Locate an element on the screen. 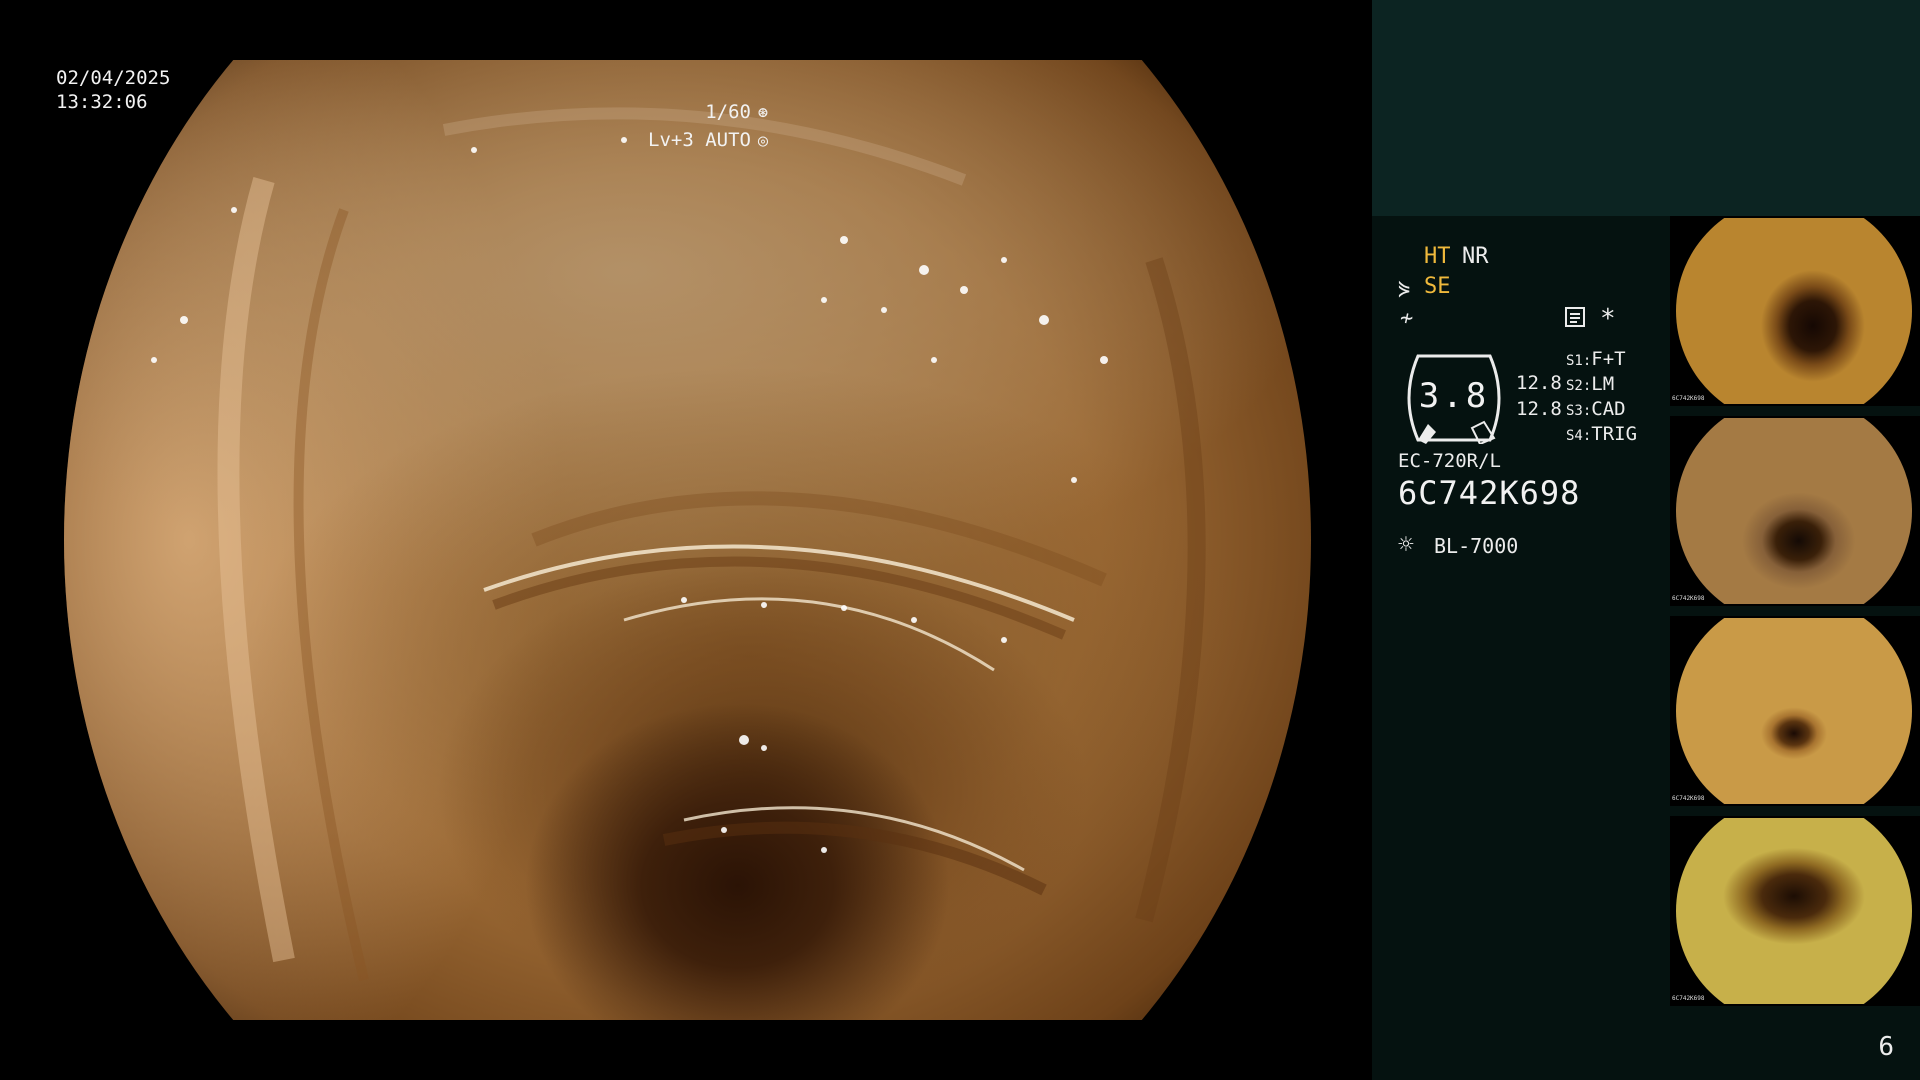 The height and width of the screenshot is (1080, 1920). thumbnail-2: 6C742K698 is located at coordinates (1795, 511).